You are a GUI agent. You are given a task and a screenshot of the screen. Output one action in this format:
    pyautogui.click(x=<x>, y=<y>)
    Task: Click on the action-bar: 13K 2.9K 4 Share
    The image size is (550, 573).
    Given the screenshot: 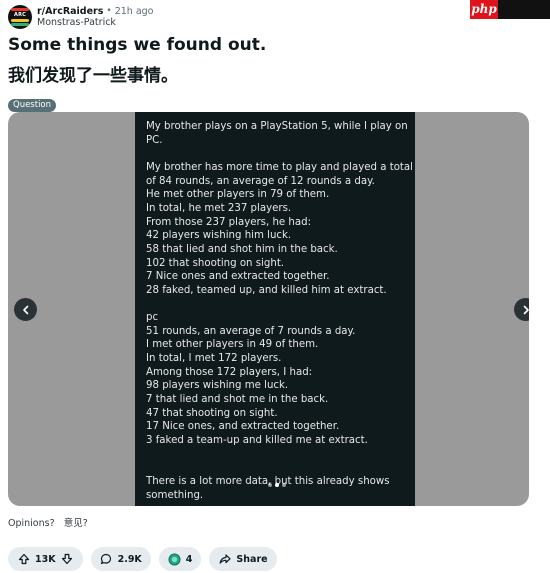 What is the action you would take?
    pyautogui.click(x=142, y=559)
    